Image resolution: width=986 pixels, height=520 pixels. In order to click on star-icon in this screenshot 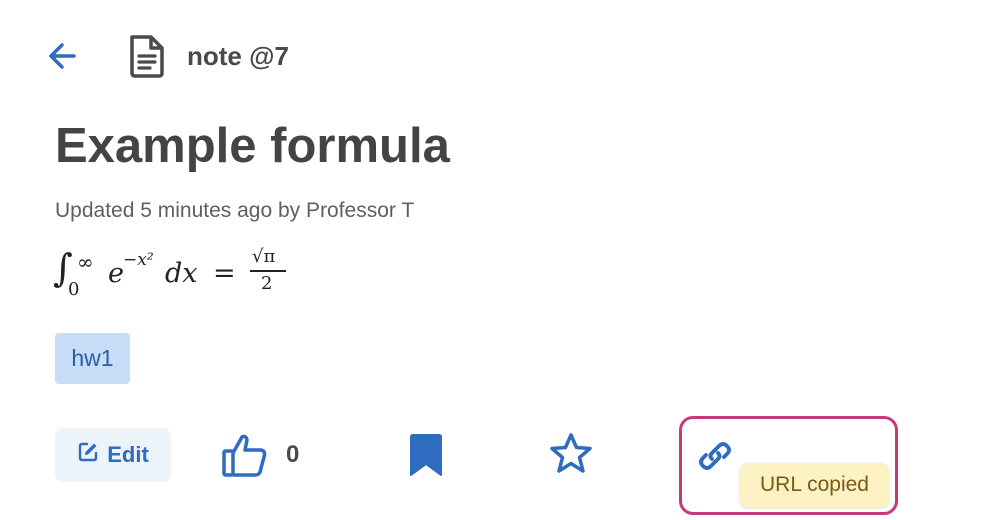, I will do `click(571, 455)`.